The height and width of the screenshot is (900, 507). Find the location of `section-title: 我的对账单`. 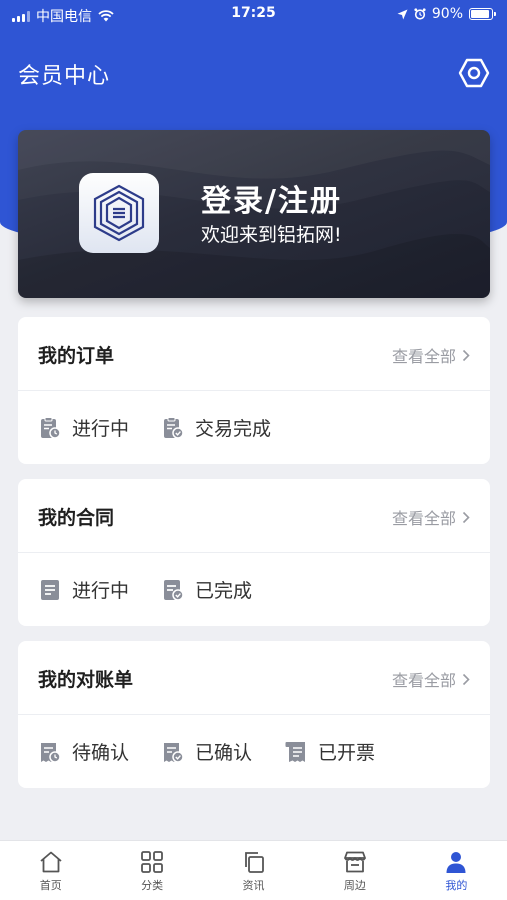

section-title: 我的对账单 is located at coordinates (86, 680).